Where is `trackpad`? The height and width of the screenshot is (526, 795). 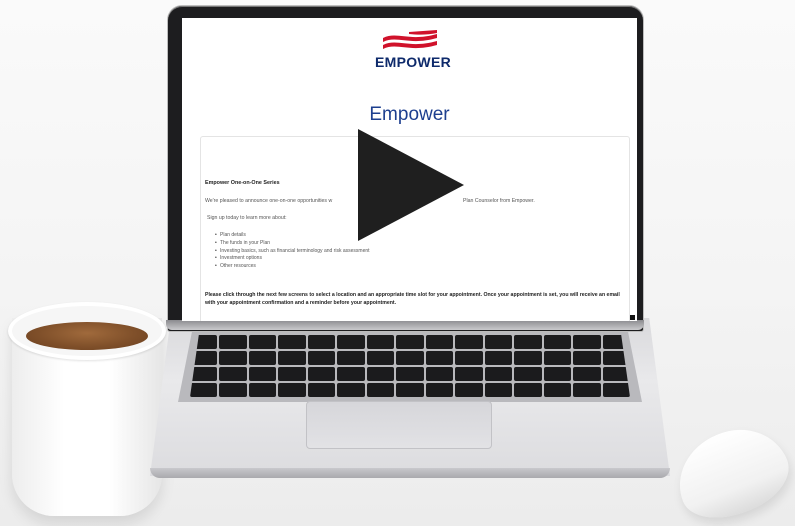 trackpad is located at coordinates (399, 425).